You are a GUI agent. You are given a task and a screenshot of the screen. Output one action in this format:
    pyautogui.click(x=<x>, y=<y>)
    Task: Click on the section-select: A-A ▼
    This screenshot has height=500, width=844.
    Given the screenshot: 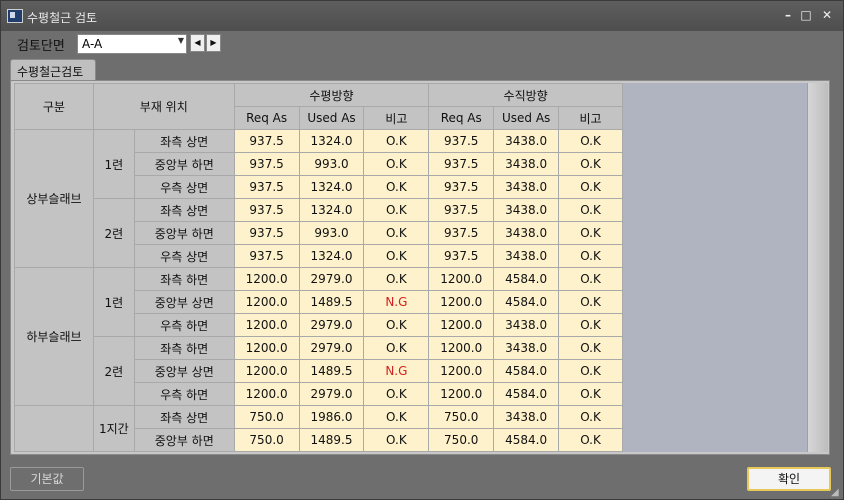 What is the action you would take?
    pyautogui.click(x=132, y=44)
    